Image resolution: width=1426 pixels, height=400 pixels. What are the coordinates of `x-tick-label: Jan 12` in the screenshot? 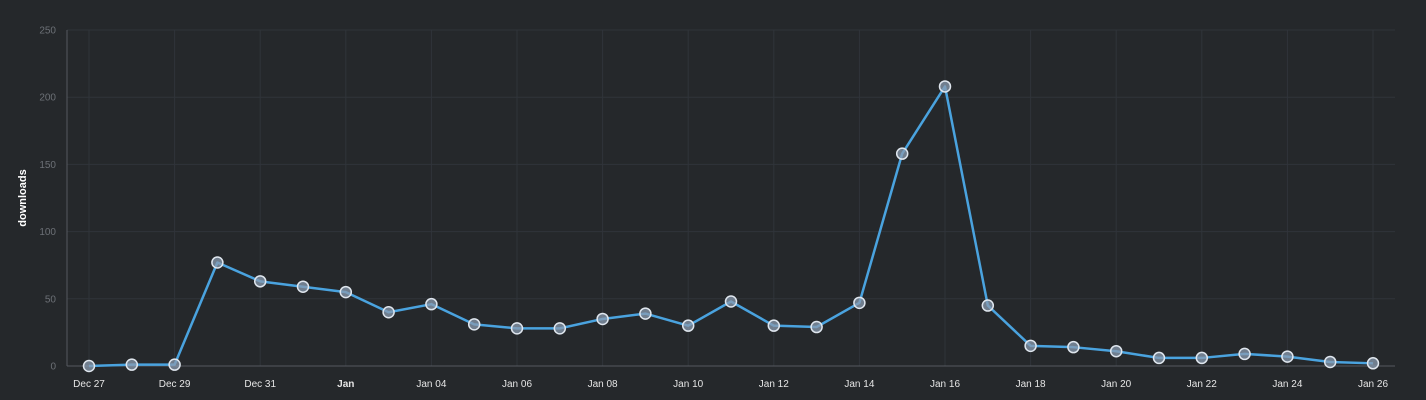 It's located at (774, 384).